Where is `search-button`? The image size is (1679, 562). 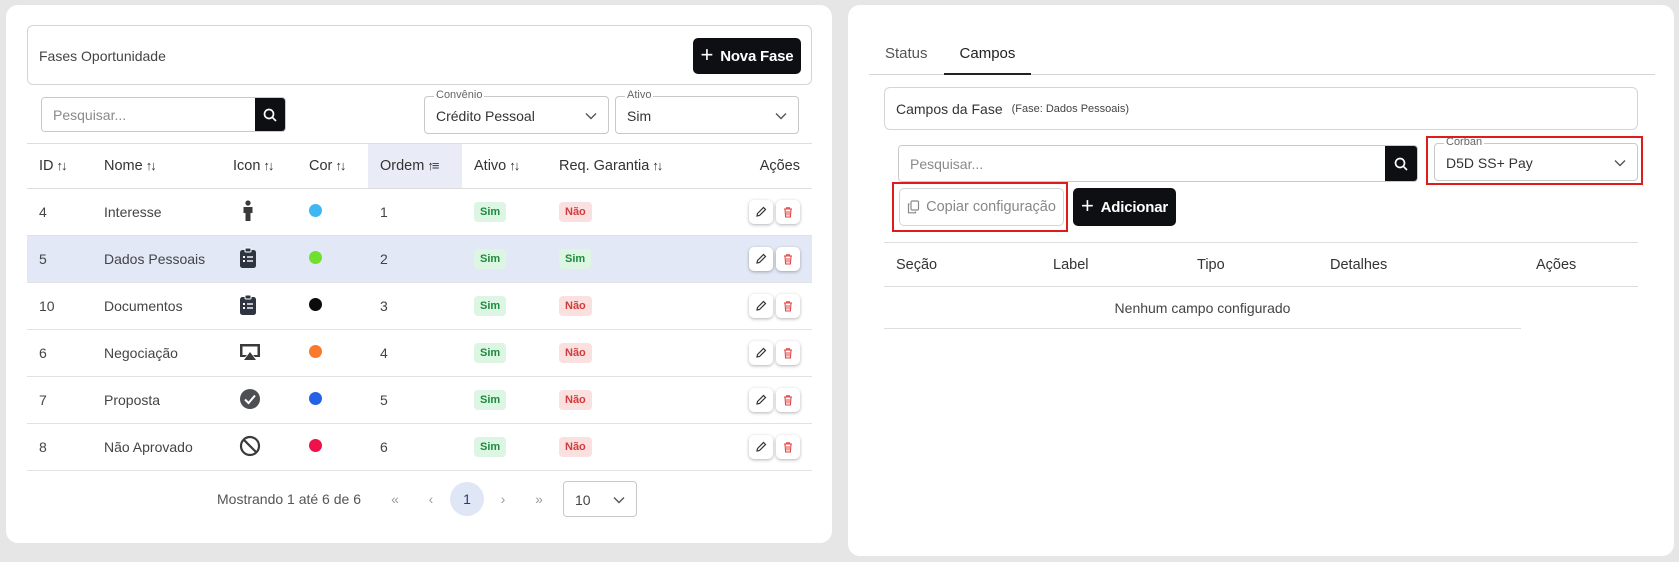 search-button is located at coordinates (270, 114).